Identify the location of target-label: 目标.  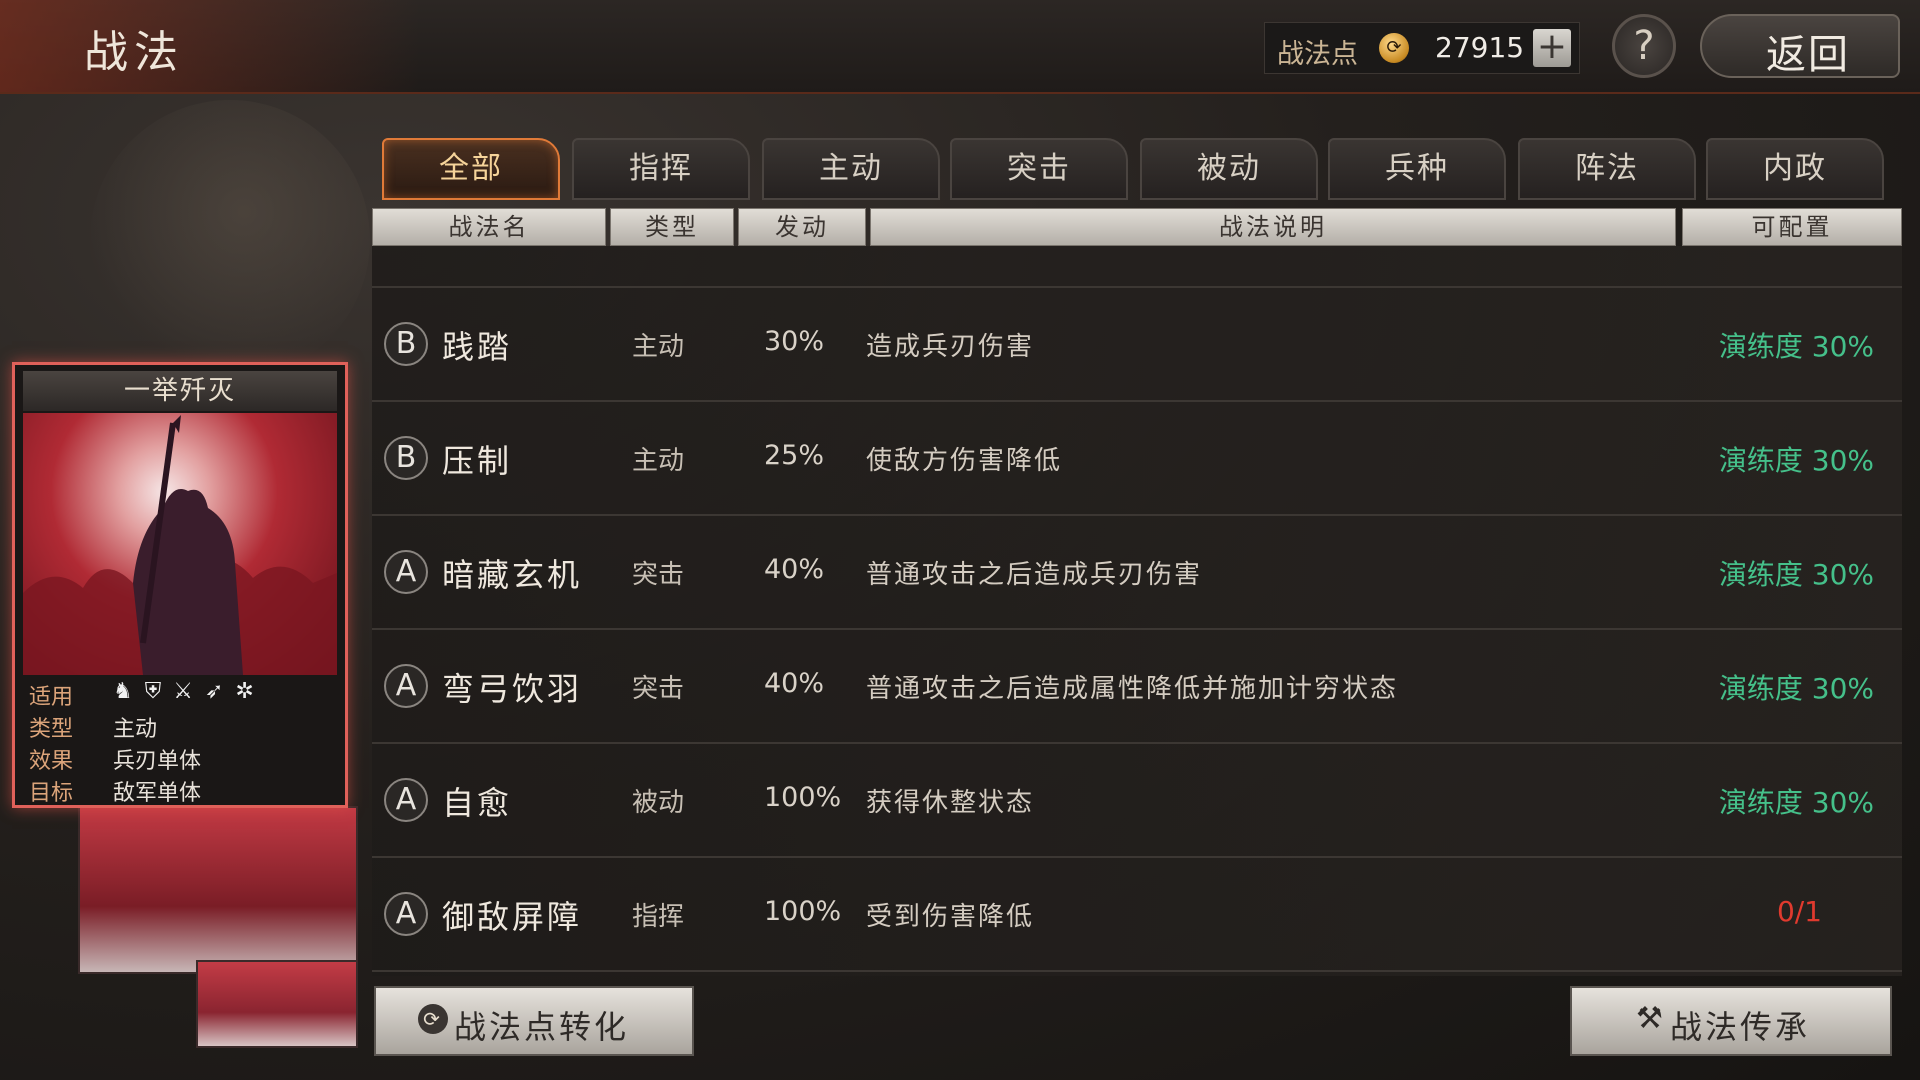
(51, 793).